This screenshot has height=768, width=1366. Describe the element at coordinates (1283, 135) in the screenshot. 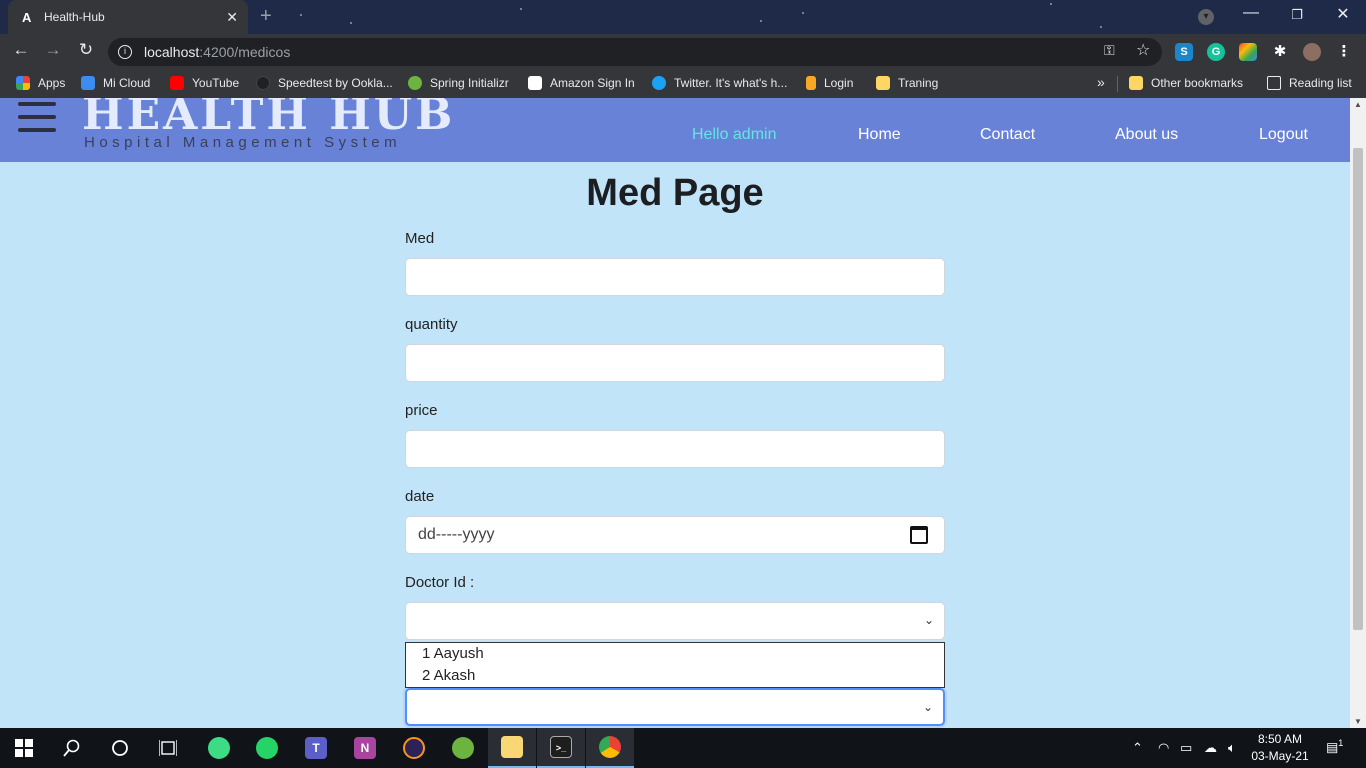

I see `nav-logout: Logout` at that location.